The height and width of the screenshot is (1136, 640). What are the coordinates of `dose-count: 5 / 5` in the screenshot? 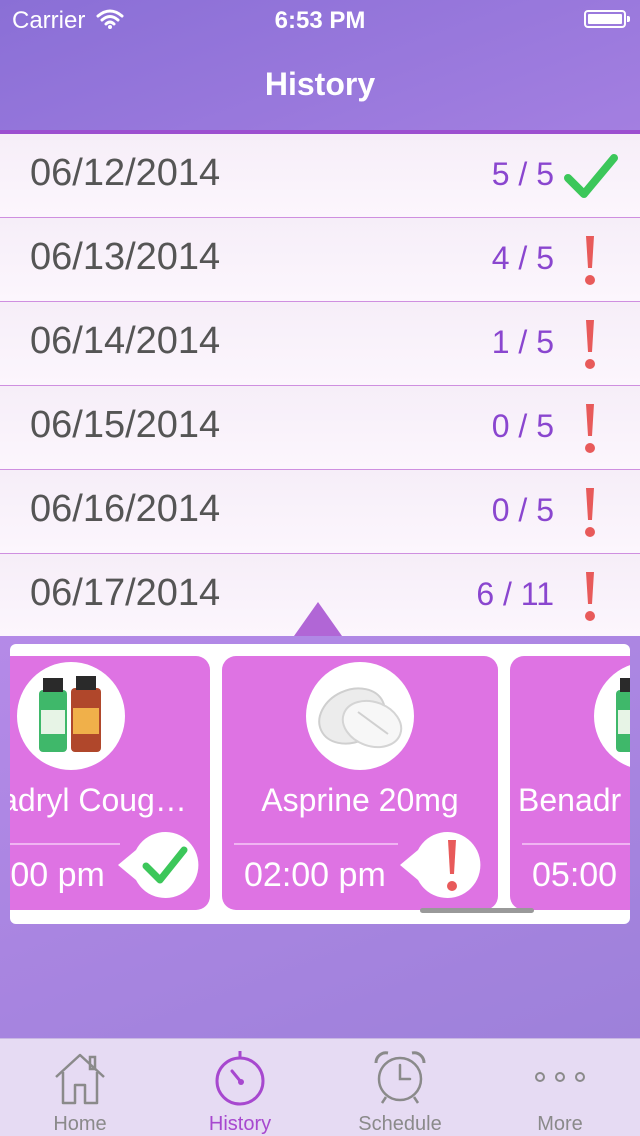 It's located at (522, 174).